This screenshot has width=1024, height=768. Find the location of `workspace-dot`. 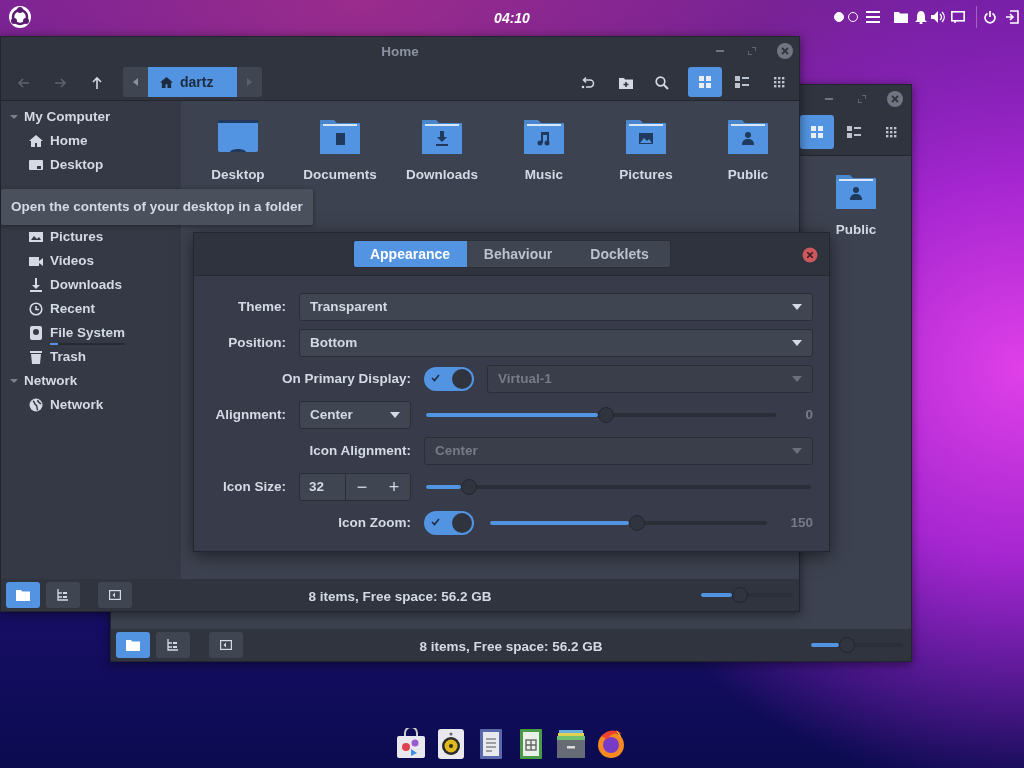

workspace-dot is located at coordinates (839, 17).